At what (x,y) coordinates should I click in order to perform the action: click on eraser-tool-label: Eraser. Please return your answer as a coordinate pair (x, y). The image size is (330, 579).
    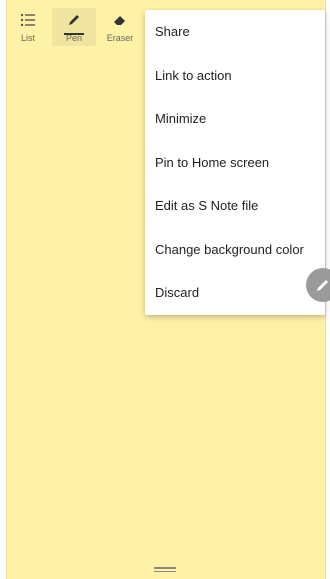
    Looking at the image, I should click on (120, 38).